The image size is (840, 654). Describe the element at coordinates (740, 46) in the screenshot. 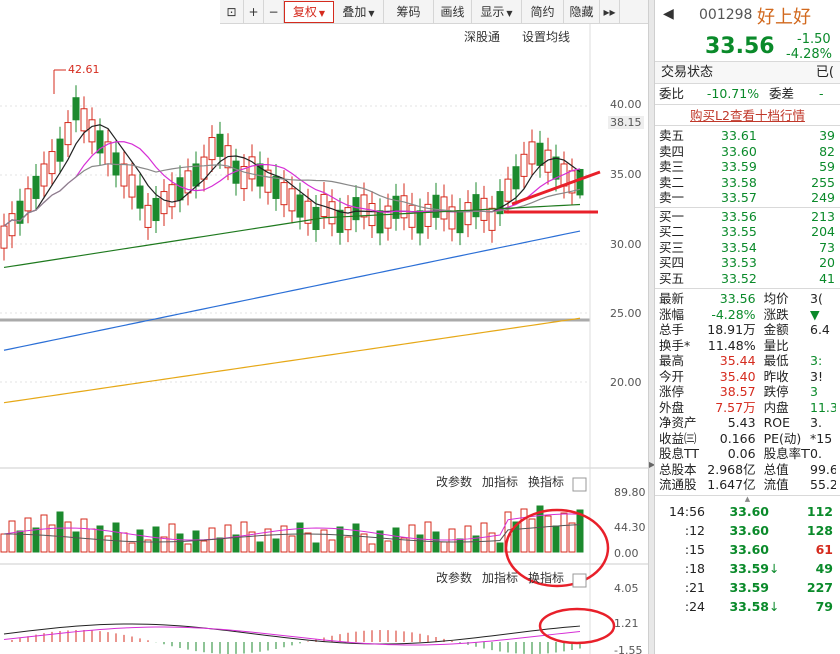

I see `last-price: 33.56` at that location.